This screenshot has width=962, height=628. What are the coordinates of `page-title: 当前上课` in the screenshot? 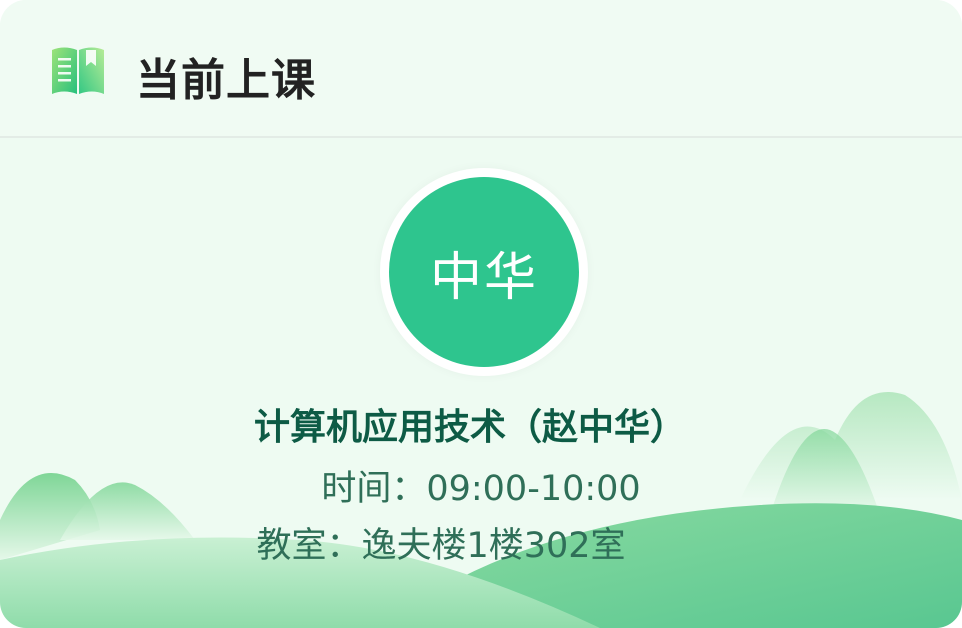 It's located at (226, 80).